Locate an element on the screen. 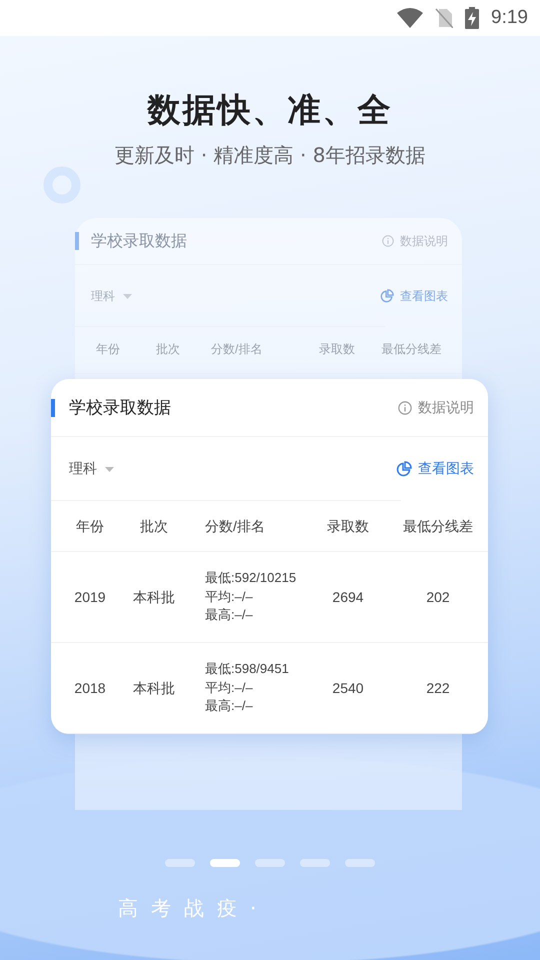 This screenshot has height=960, width=540. score-line: 最低:592/10215 is located at coordinates (250, 577).